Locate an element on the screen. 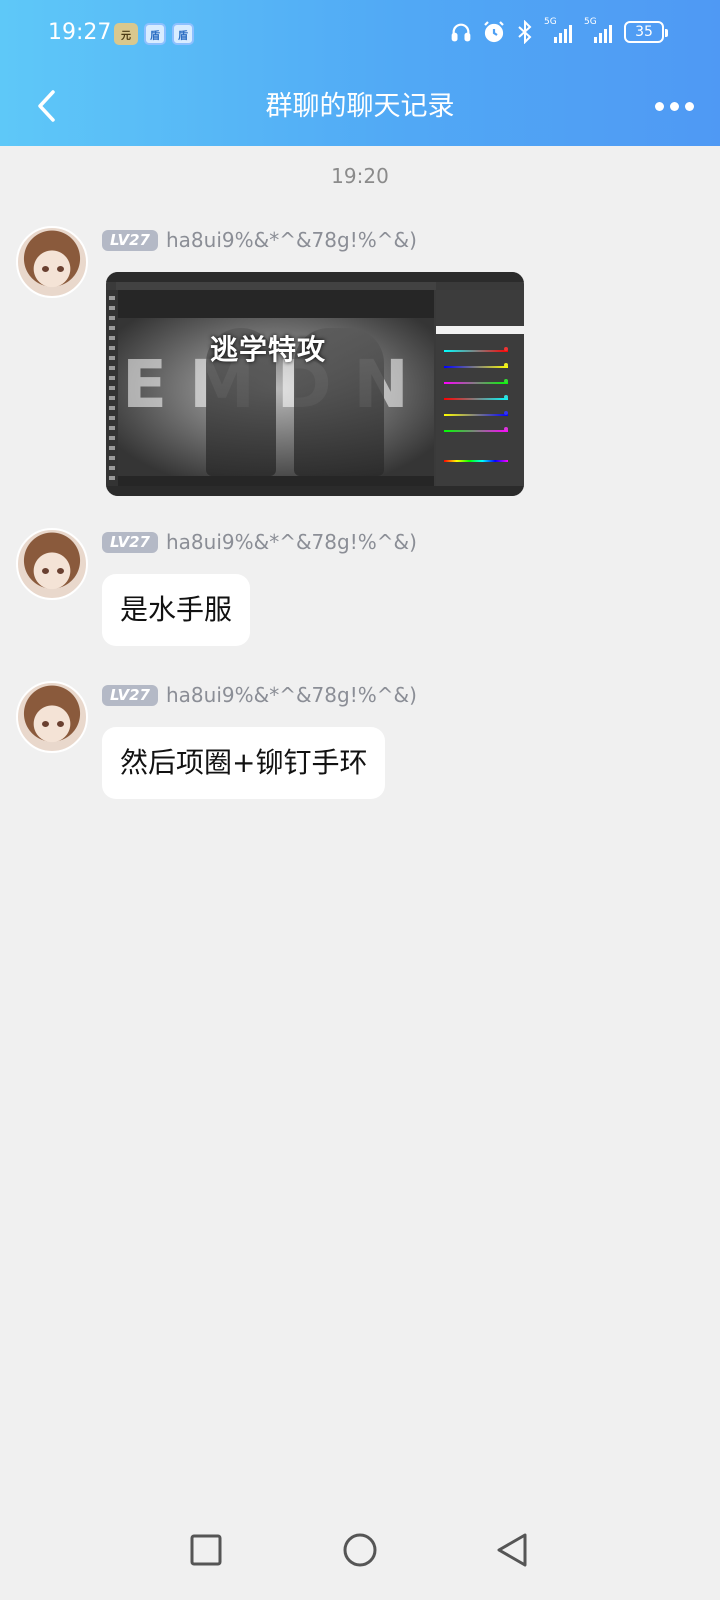 The width and height of the screenshot is (720, 1600). recents-button is located at coordinates (206, 1550).